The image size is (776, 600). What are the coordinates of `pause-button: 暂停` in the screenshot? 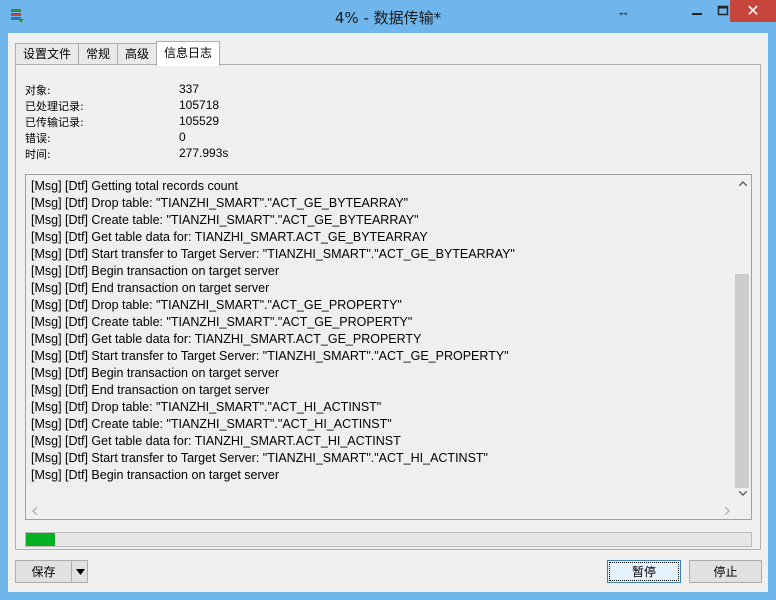 It's located at (644, 571).